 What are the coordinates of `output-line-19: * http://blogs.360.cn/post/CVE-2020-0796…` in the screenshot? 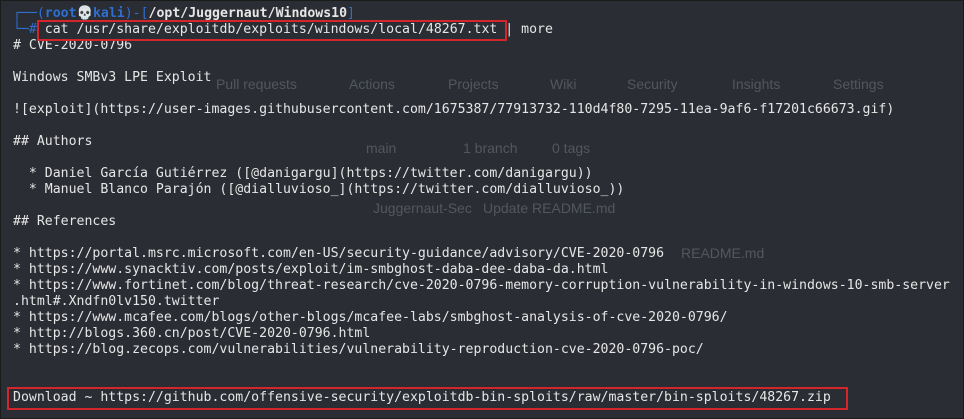 It's located at (192, 333).